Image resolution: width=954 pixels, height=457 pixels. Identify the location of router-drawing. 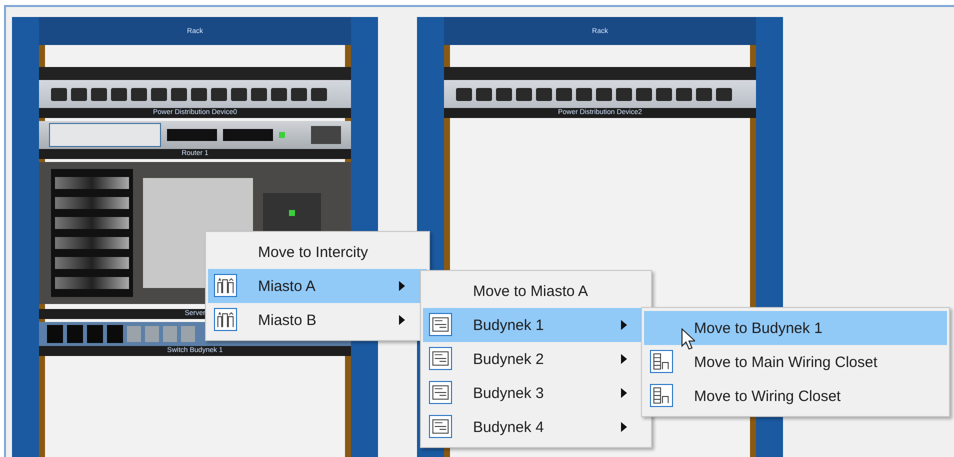
(195, 135).